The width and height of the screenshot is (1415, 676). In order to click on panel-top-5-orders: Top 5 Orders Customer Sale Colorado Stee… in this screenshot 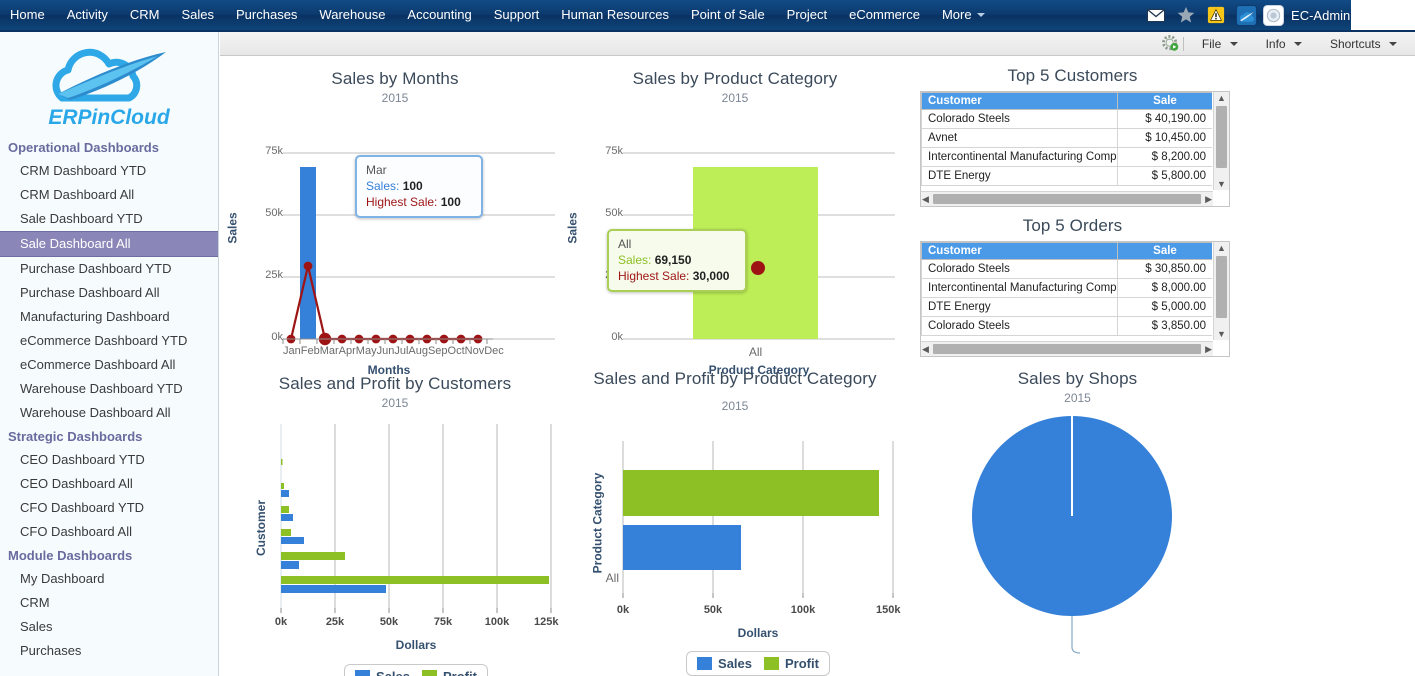, I will do `click(1072, 286)`.